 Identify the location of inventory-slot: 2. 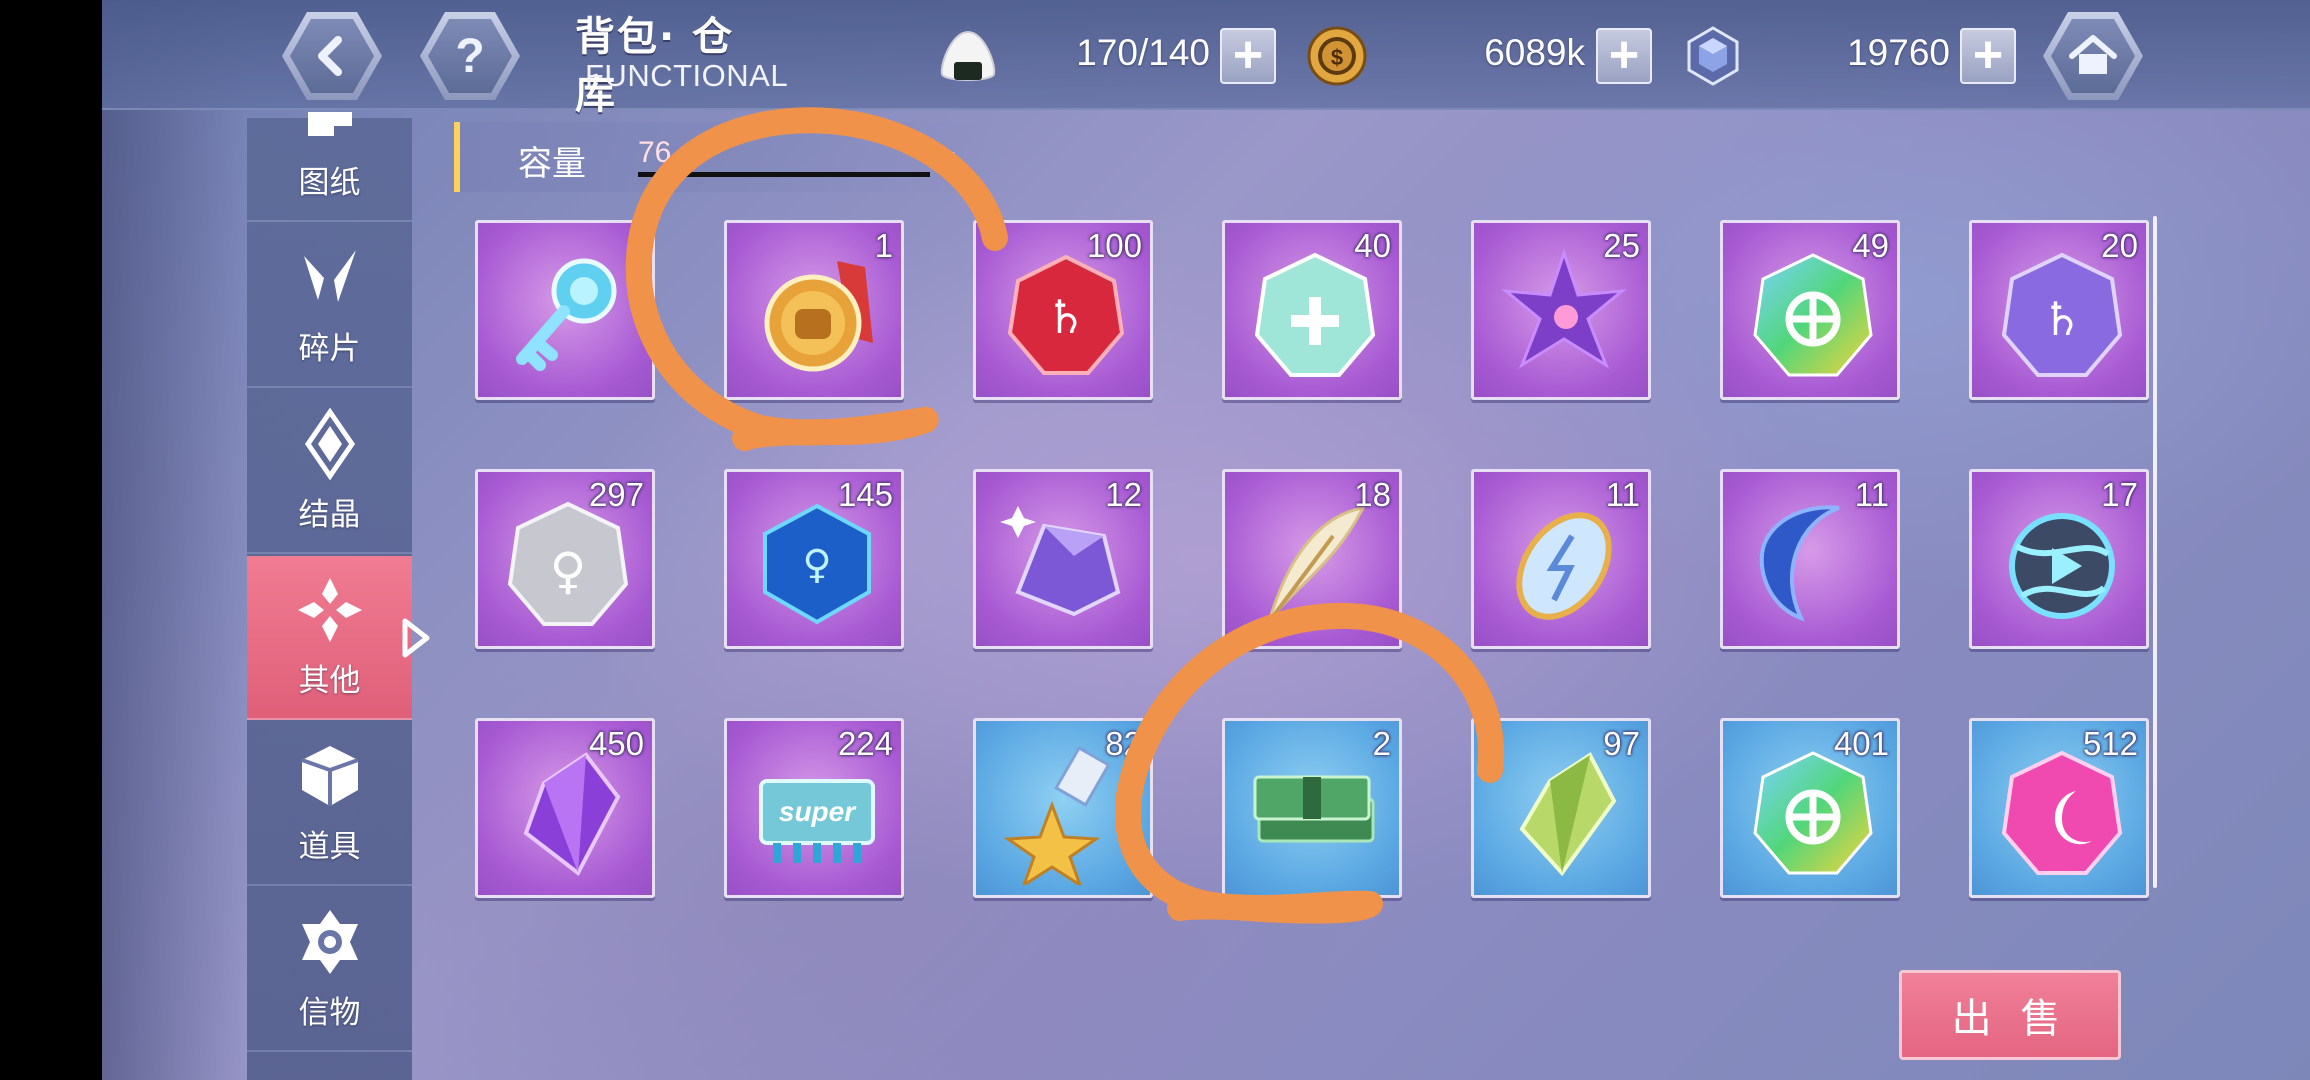
(1312, 808).